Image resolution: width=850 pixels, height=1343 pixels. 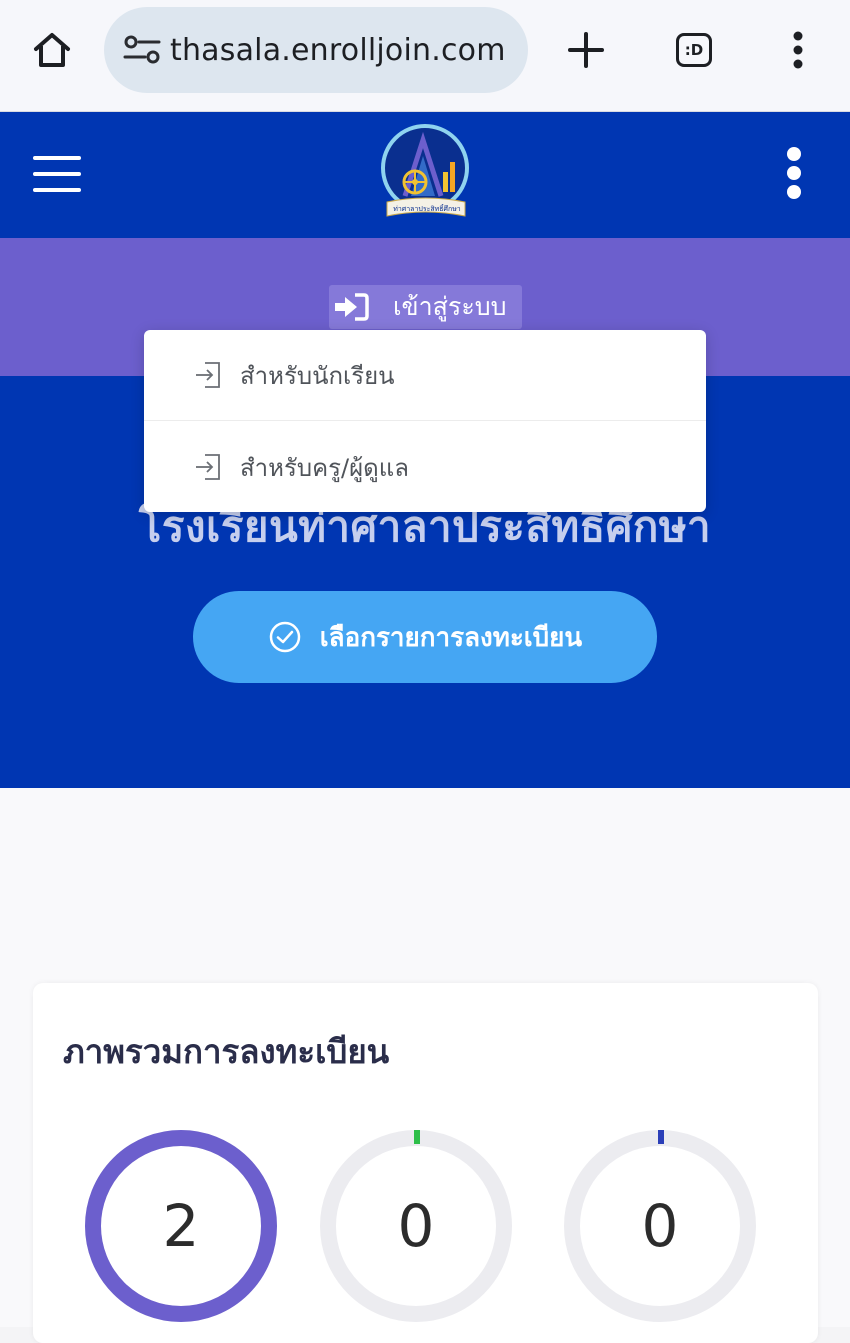 I want to click on app-header: ท่าศาลาประสิทธิ์ศึกษา, so click(x=425, y=175).